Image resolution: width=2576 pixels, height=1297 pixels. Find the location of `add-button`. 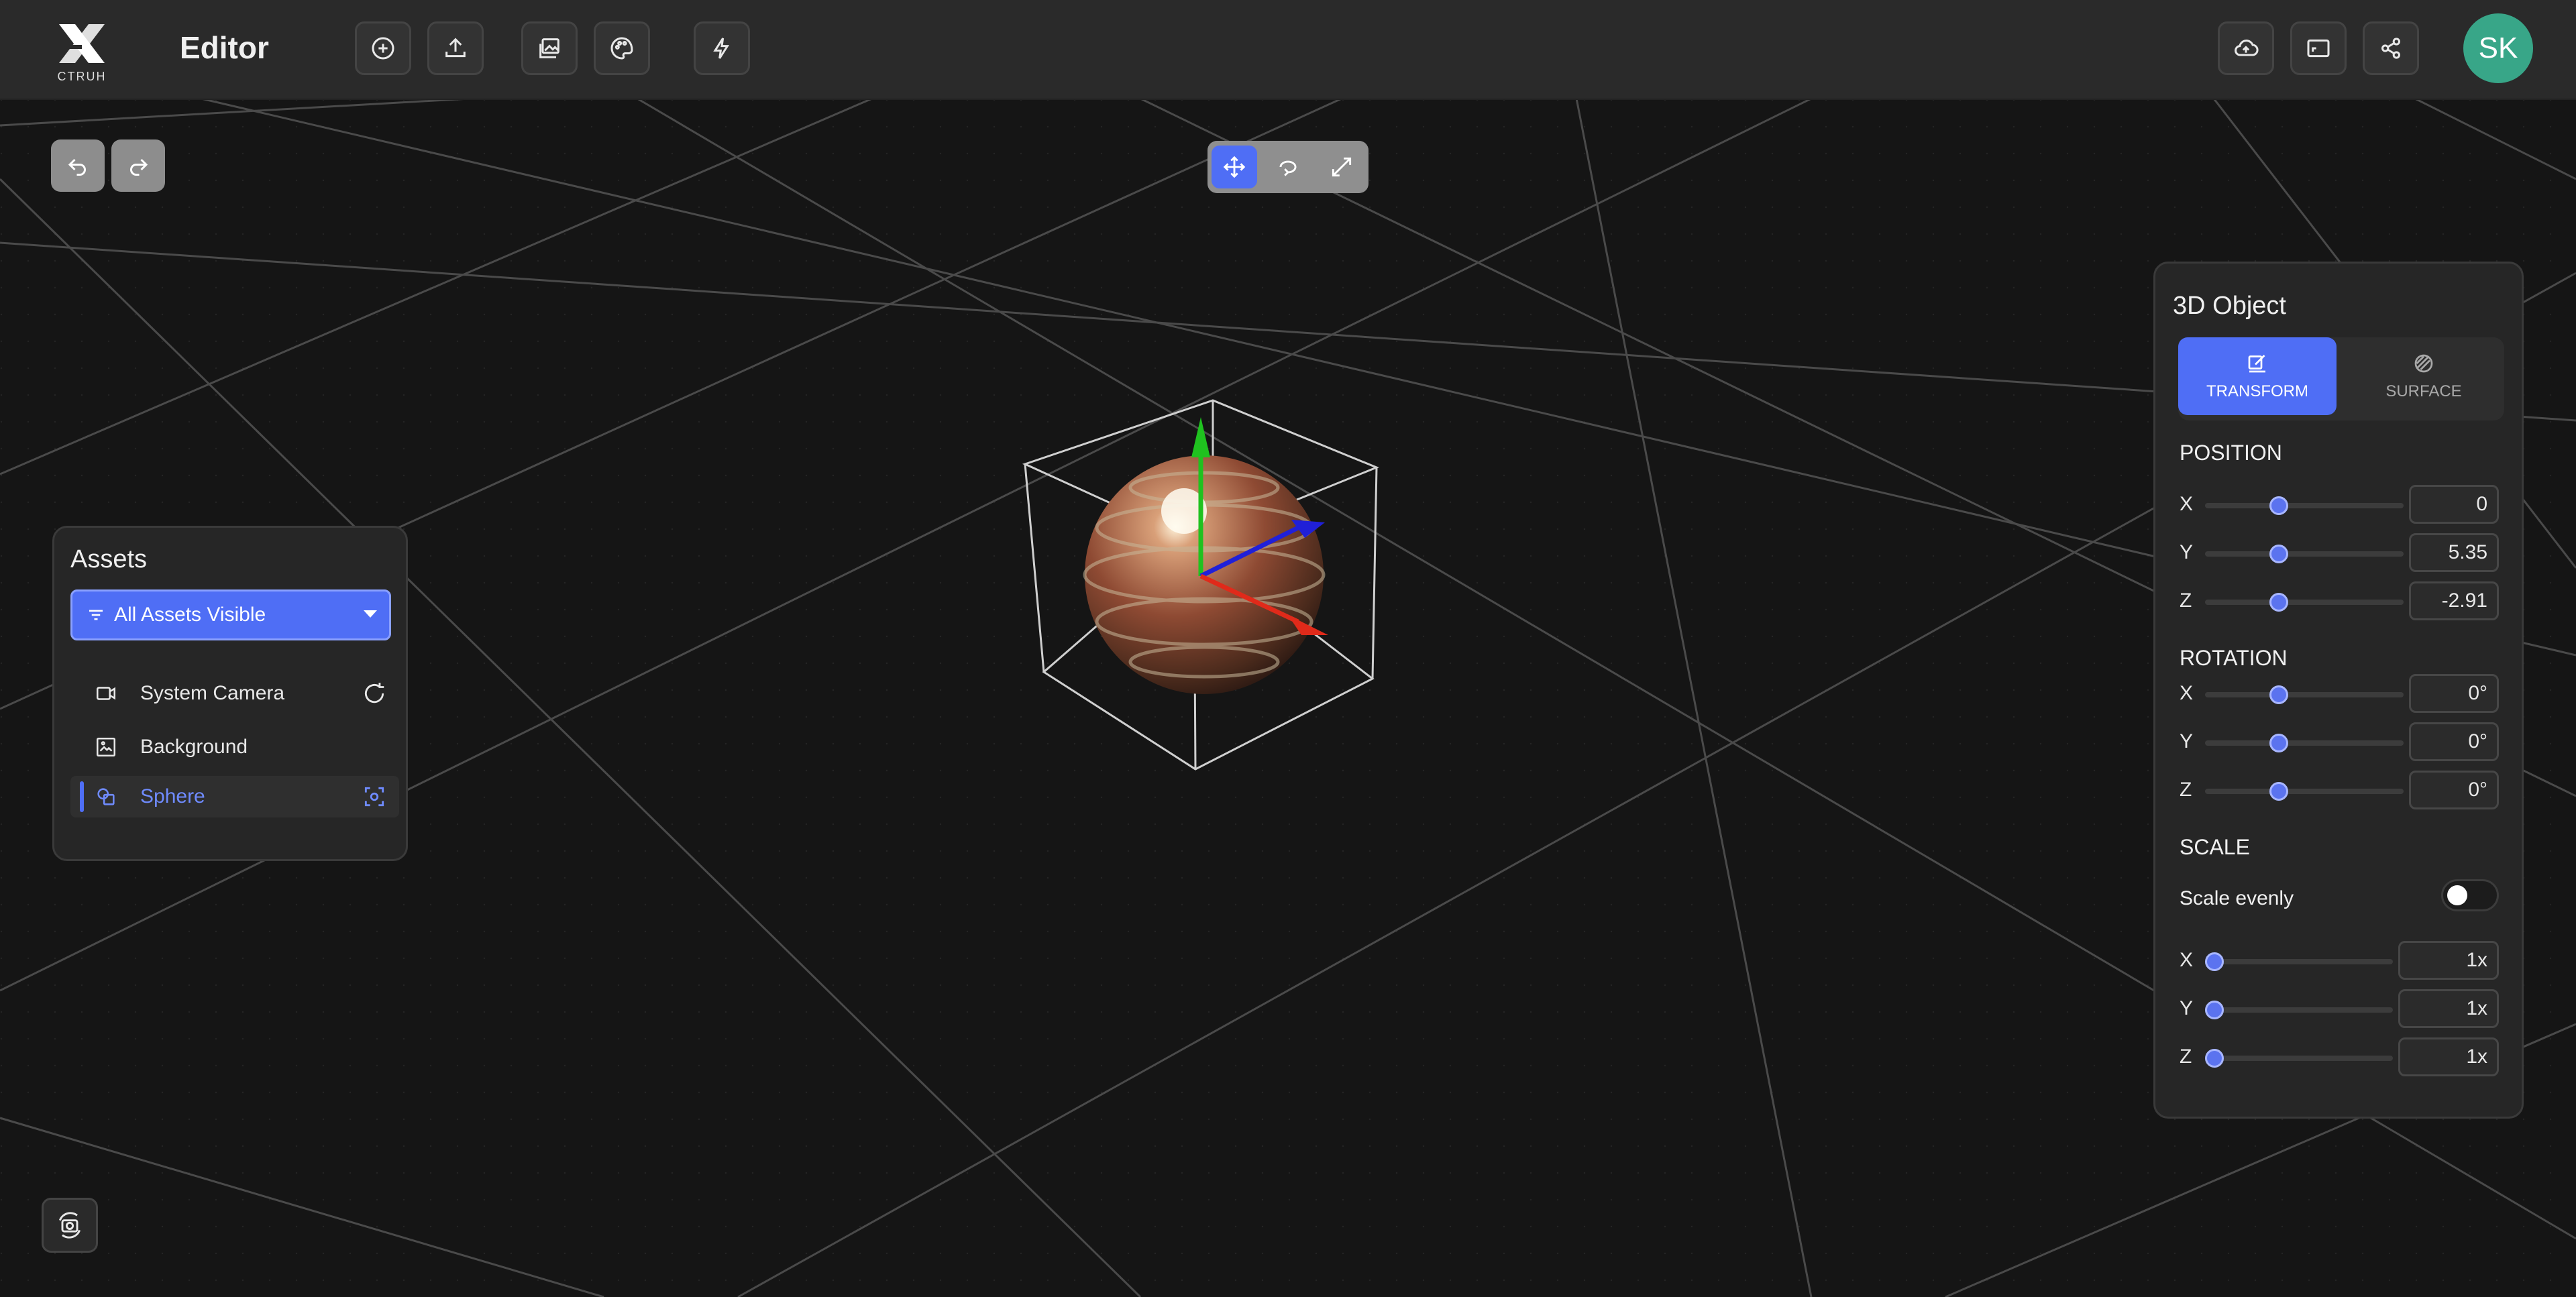

add-button is located at coordinates (383, 48).